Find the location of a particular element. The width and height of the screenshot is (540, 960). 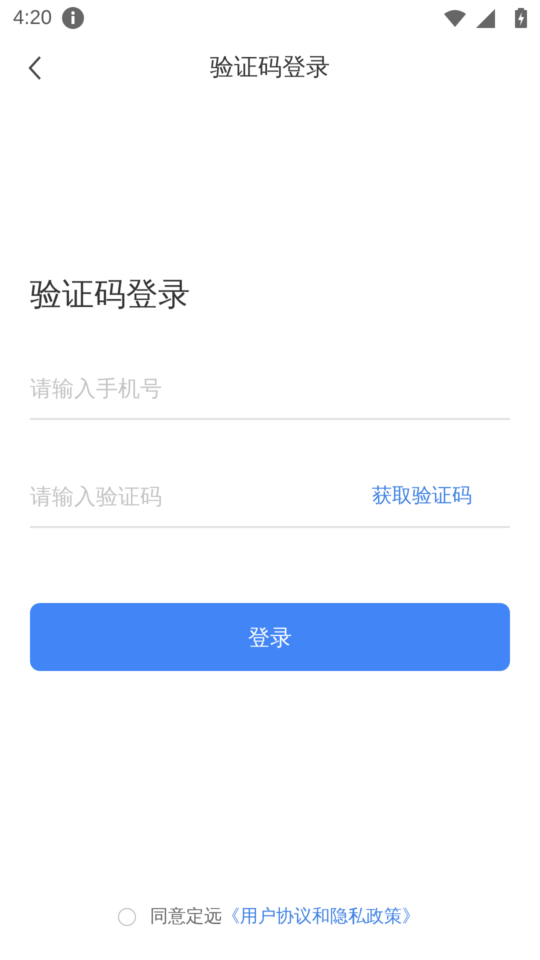

signal-icon is located at coordinates (485, 18).